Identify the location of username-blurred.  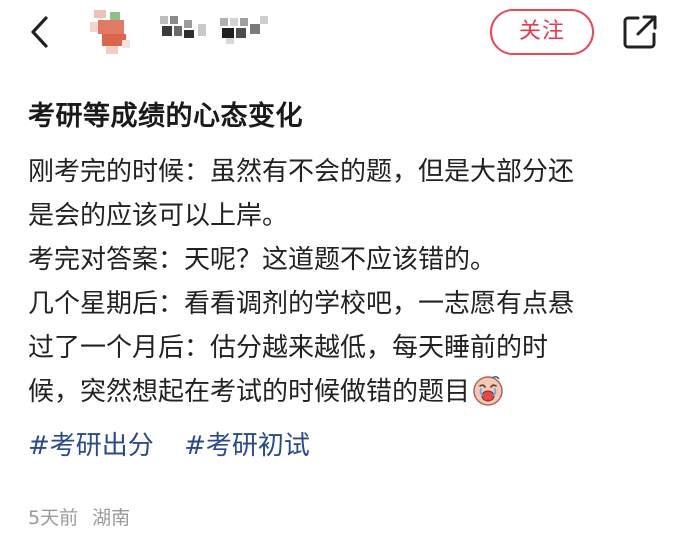
(216, 31).